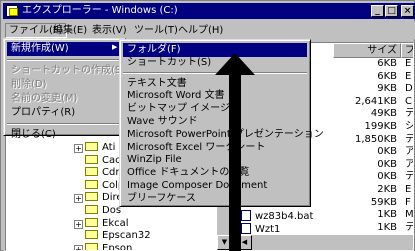 This screenshot has width=415, height=251. I want to click on file-name: Wzt1, so click(268, 229).